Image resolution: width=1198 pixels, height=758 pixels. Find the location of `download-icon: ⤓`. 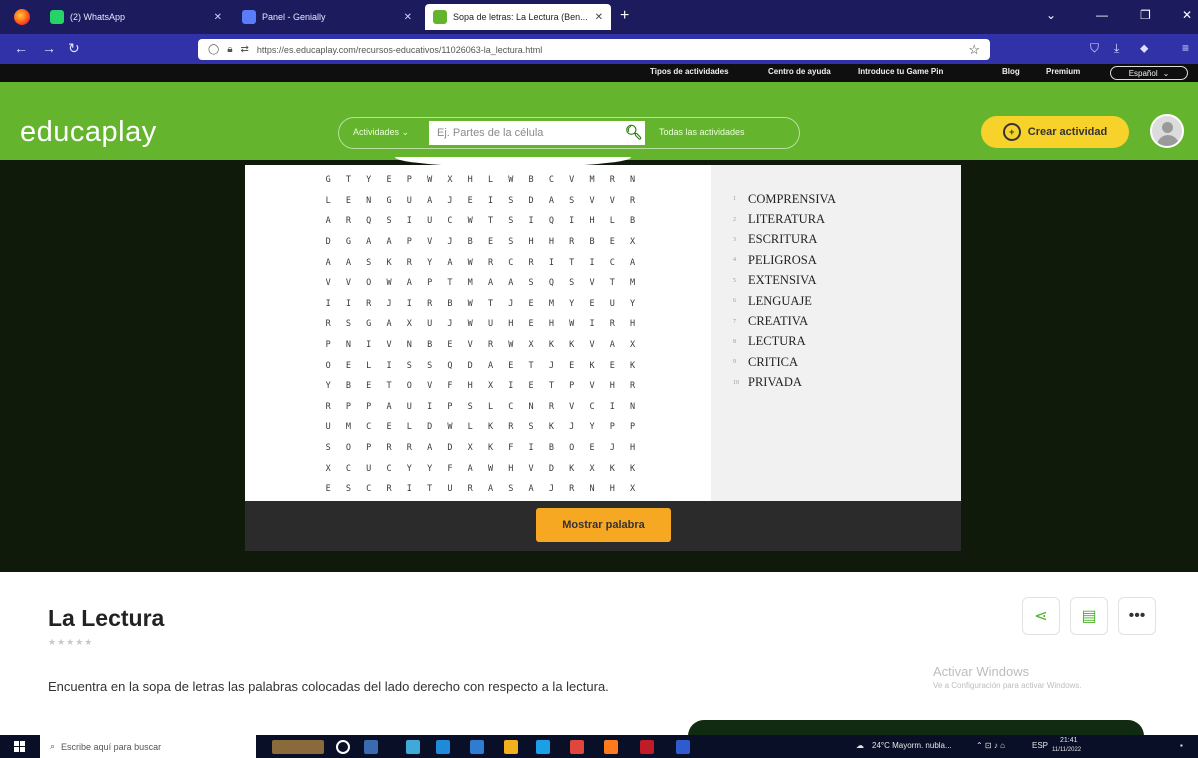

download-icon: ⤓ is located at coordinates (1116, 48).